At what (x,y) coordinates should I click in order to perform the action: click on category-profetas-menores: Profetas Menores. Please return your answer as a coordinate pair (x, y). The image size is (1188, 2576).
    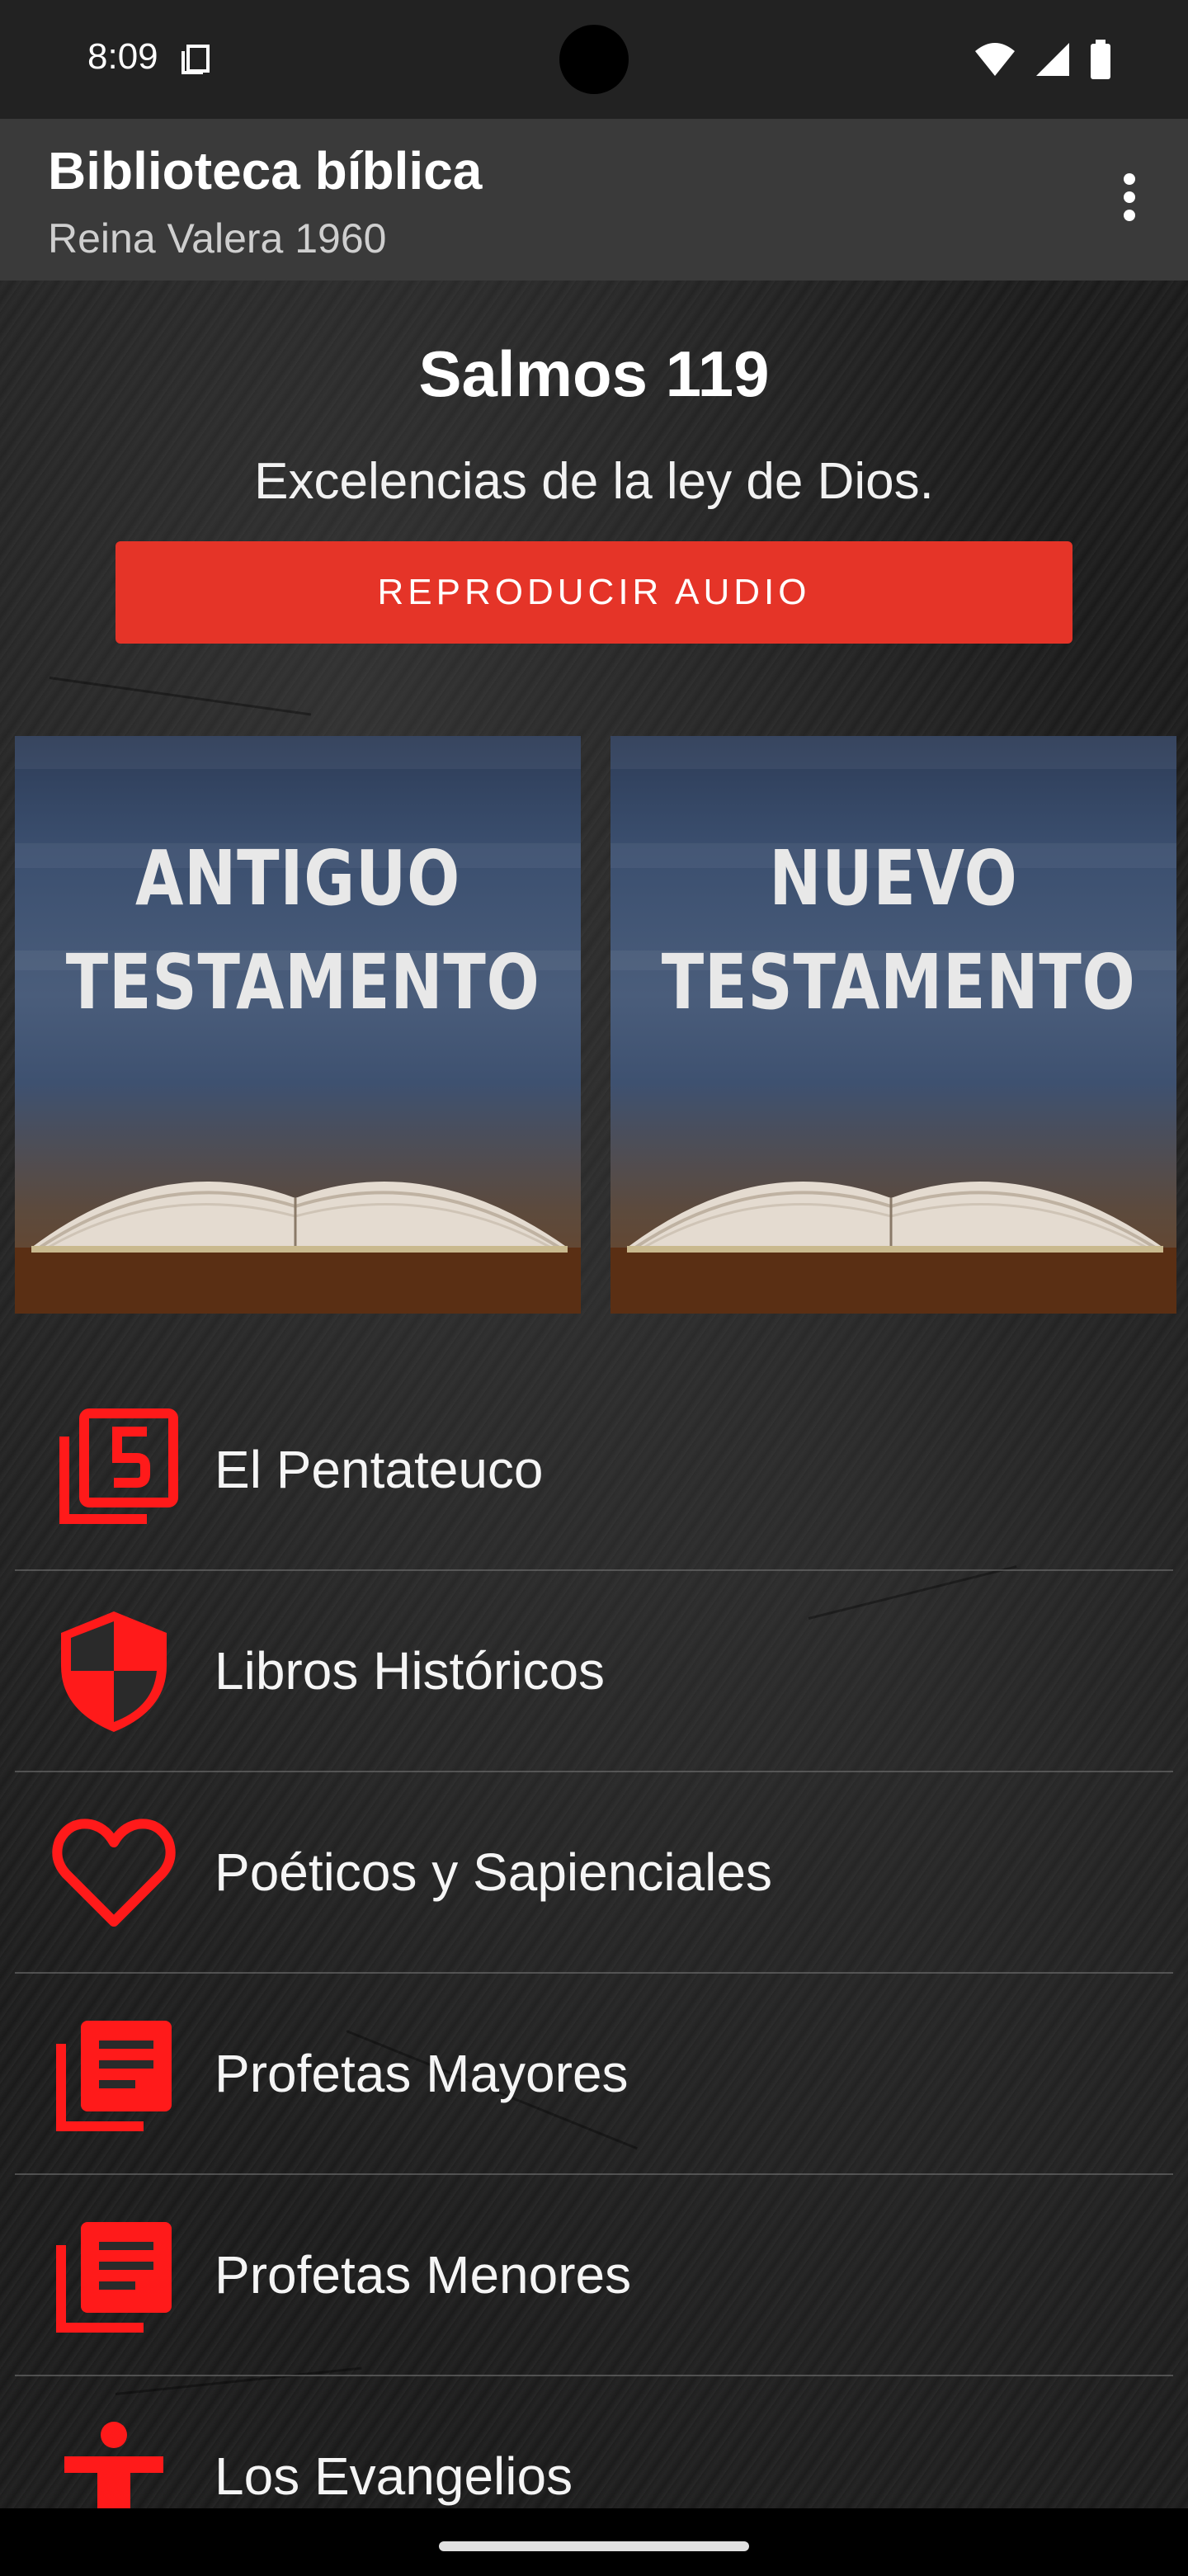
    Looking at the image, I should click on (594, 2275).